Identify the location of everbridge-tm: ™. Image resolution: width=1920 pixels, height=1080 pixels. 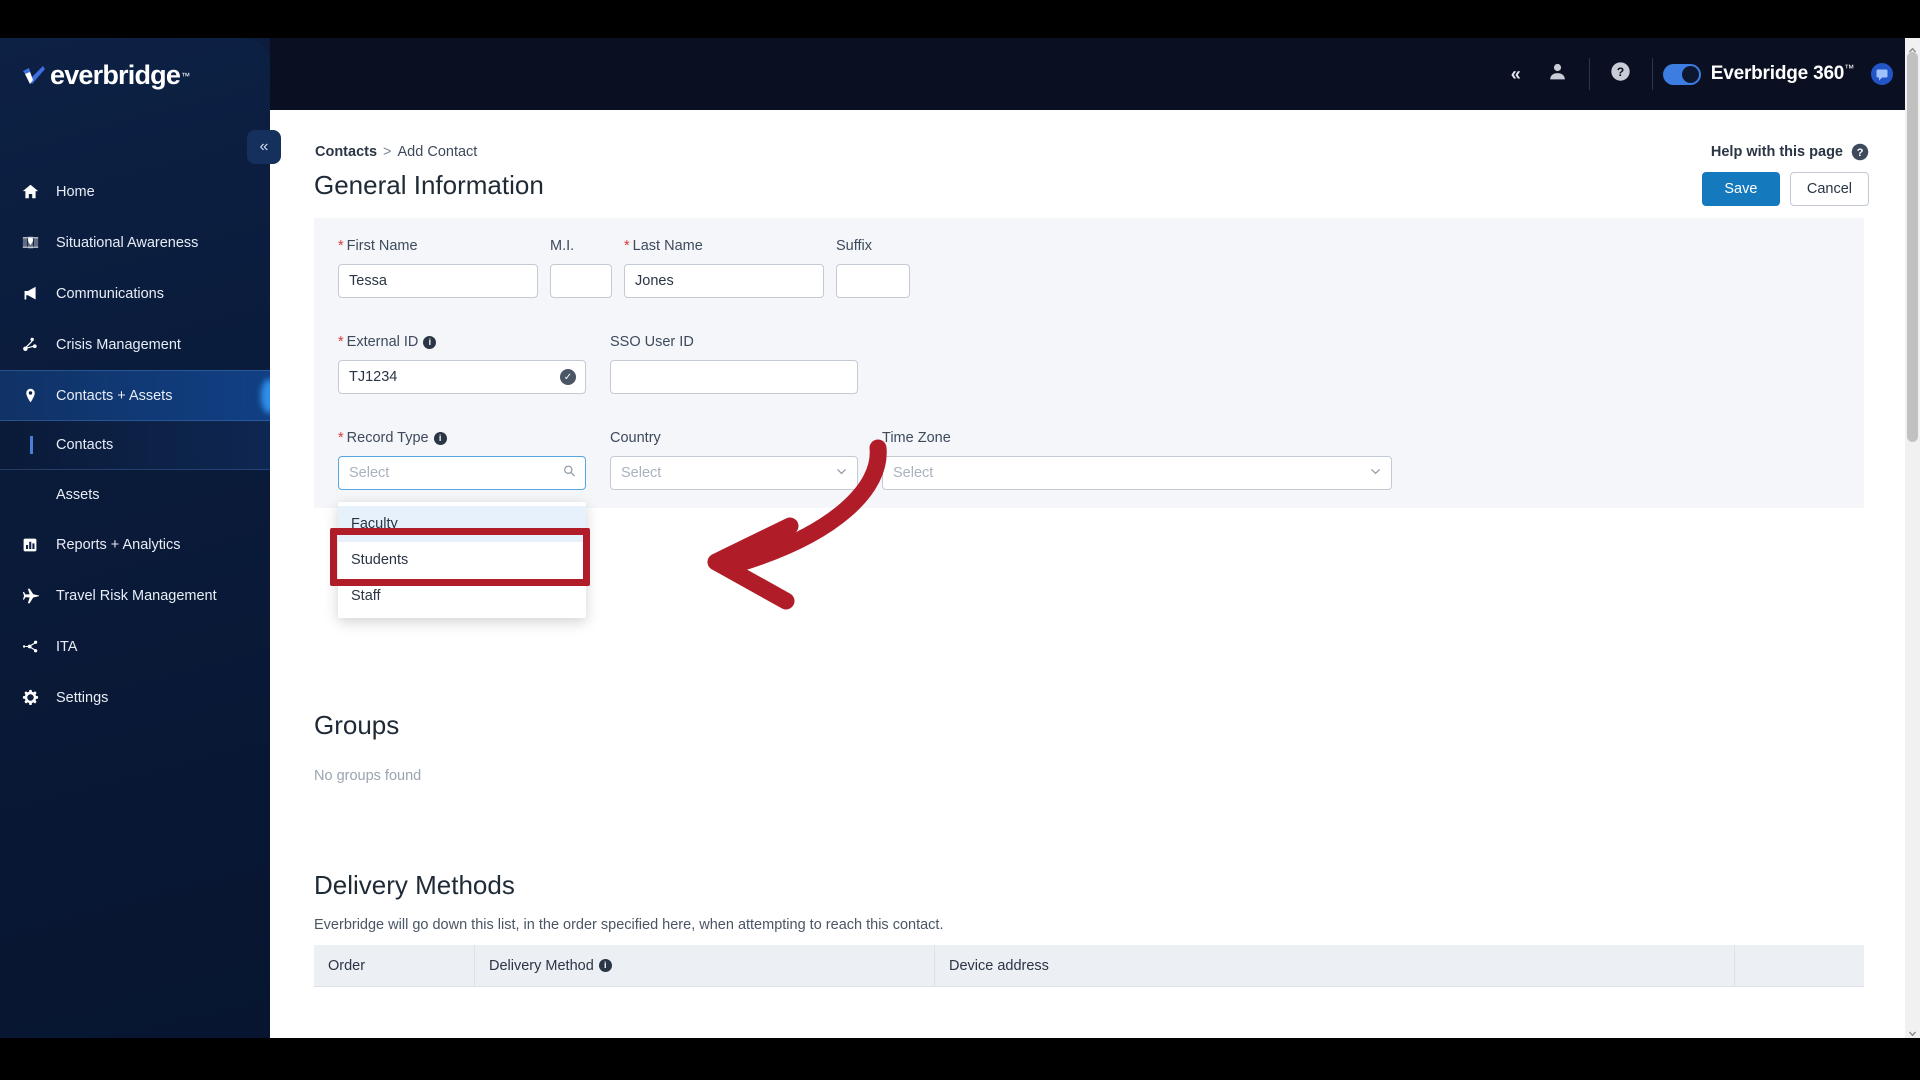
(186, 75).